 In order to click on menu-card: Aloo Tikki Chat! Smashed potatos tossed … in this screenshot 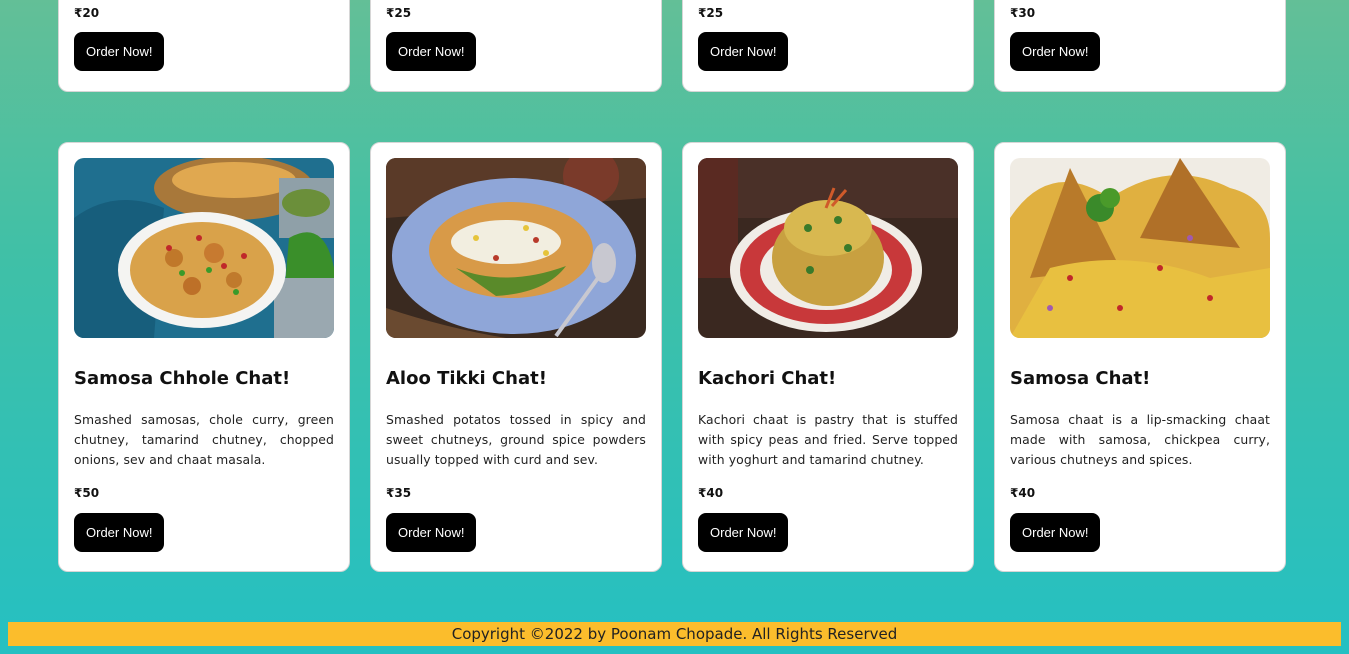, I will do `click(516, 357)`.